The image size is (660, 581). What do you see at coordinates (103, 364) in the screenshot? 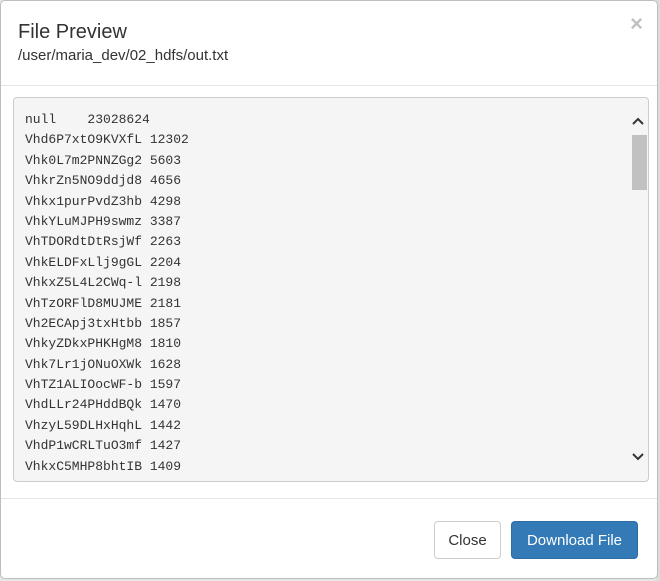
I see `file-line: Vhk7Lr1jONuOXWk 1628` at bounding box center [103, 364].